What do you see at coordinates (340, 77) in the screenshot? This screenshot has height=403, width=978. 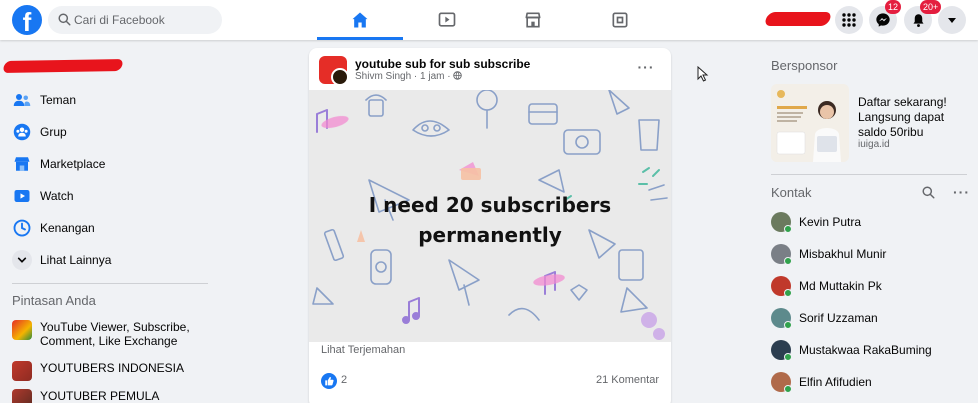 I see `author-avatar` at bounding box center [340, 77].